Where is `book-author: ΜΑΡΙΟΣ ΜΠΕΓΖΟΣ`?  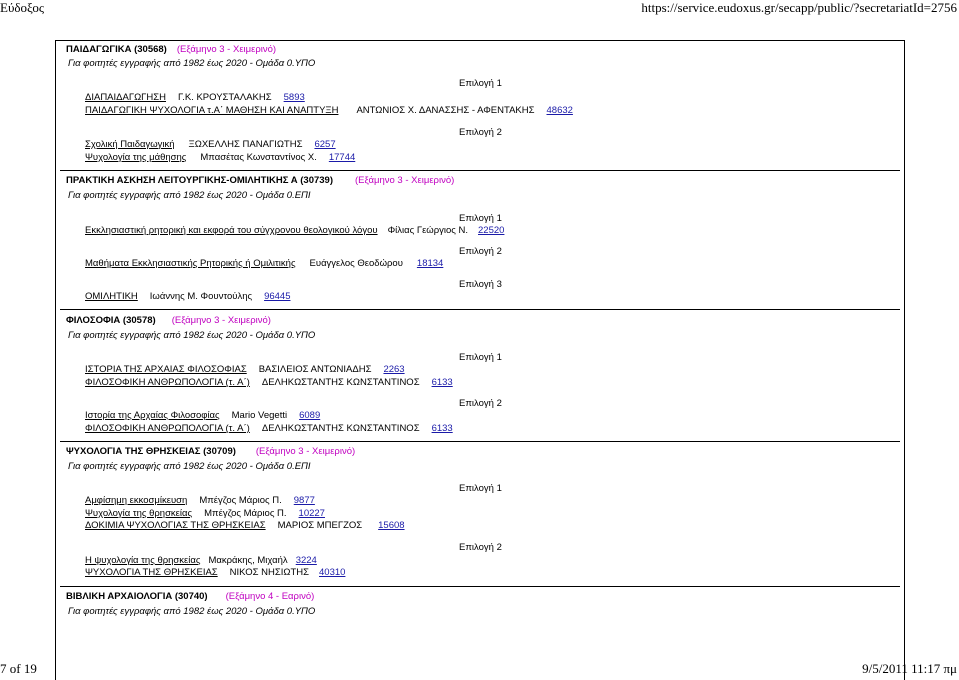
book-author: ΜΑΡΙΟΣ ΜΠΕΓΖΟΣ is located at coordinates (320, 525).